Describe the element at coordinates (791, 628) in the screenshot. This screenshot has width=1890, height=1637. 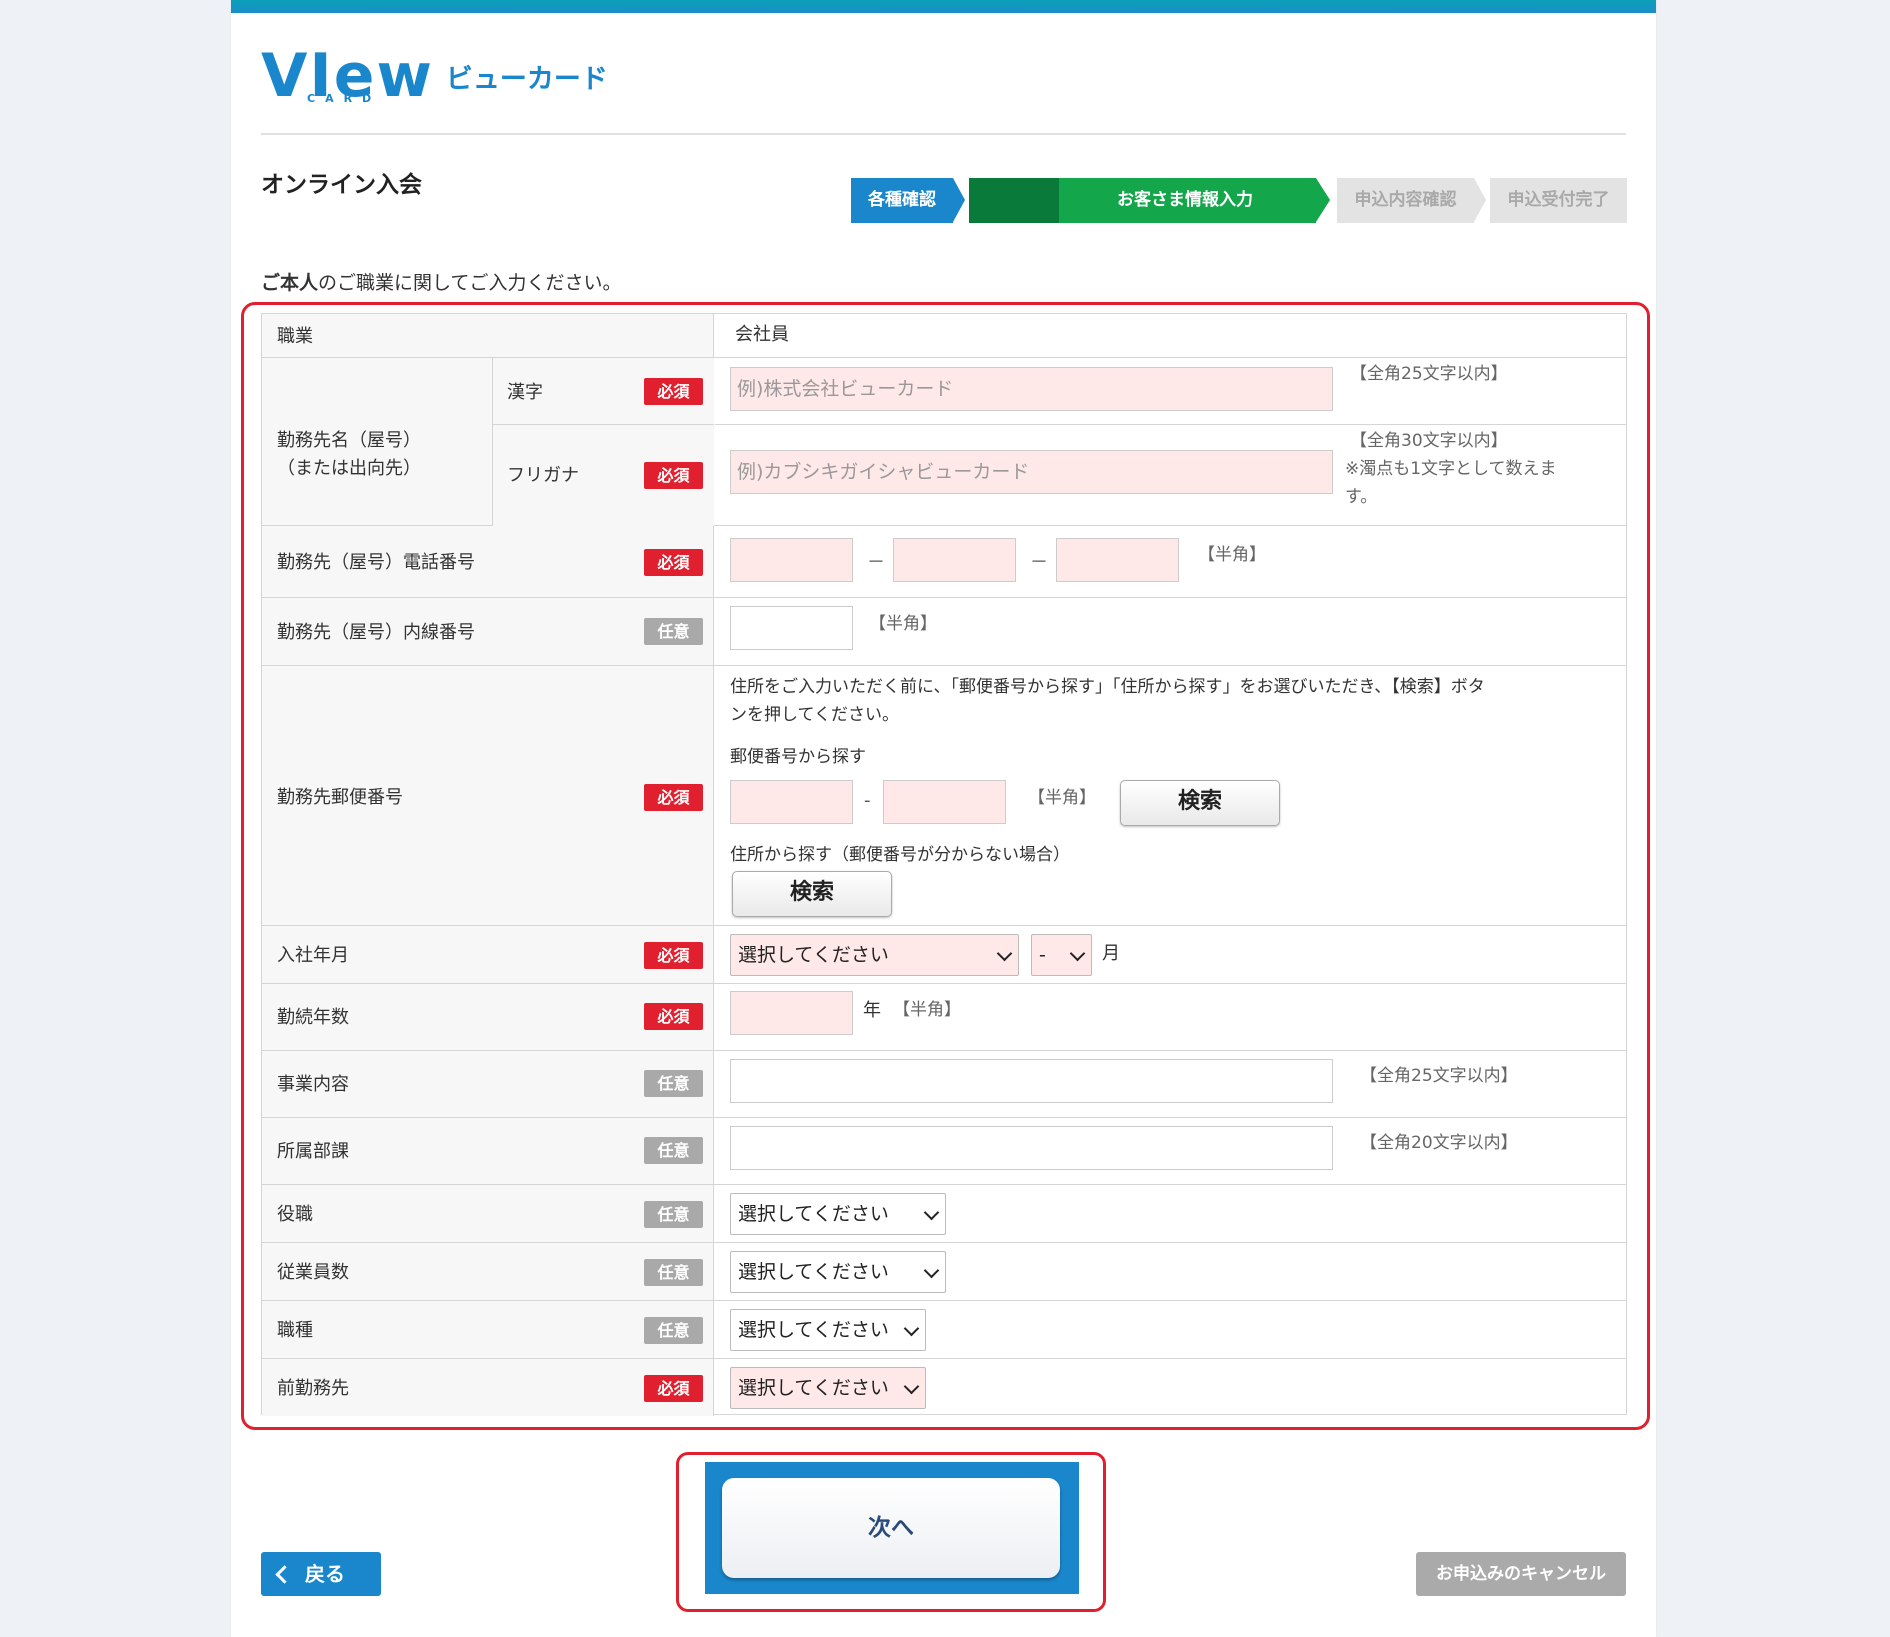
I see `extension-input` at that location.